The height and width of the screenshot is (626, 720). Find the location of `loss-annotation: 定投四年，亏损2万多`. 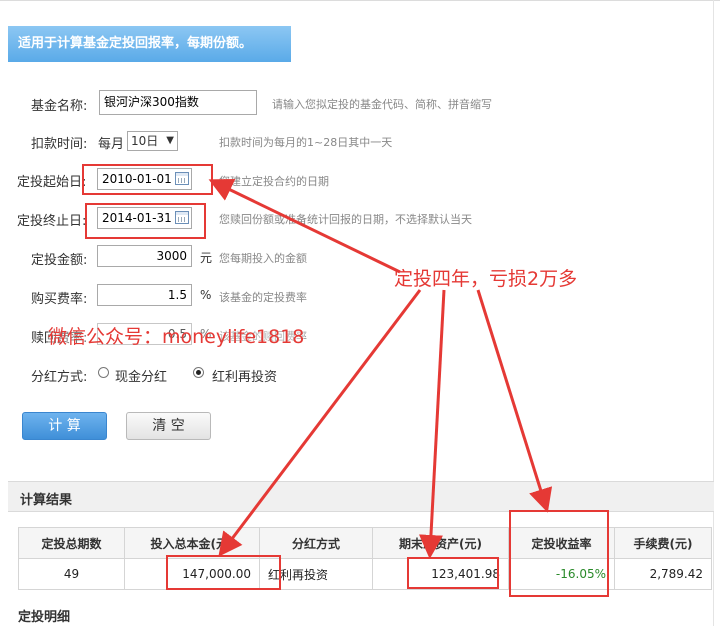

loss-annotation: 定投四年，亏损2万多 is located at coordinates (486, 279).